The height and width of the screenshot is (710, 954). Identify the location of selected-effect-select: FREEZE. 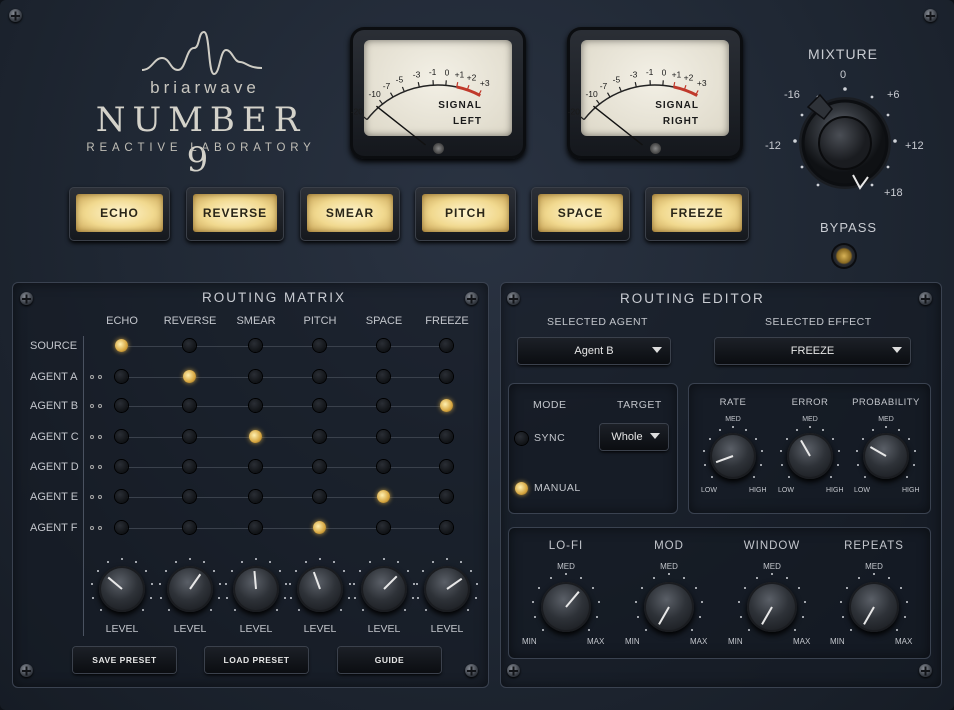
(812, 351).